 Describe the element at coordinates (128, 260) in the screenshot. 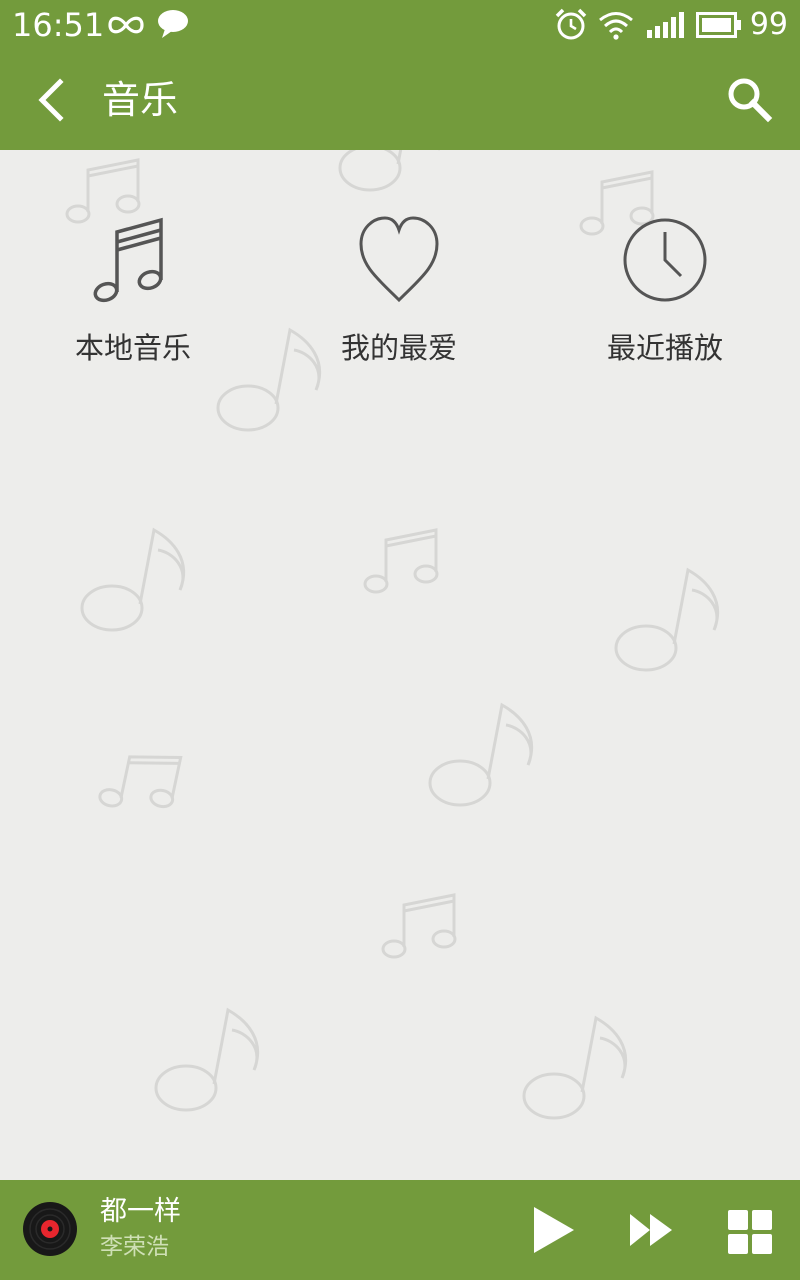

I see `music-note-icon` at that location.